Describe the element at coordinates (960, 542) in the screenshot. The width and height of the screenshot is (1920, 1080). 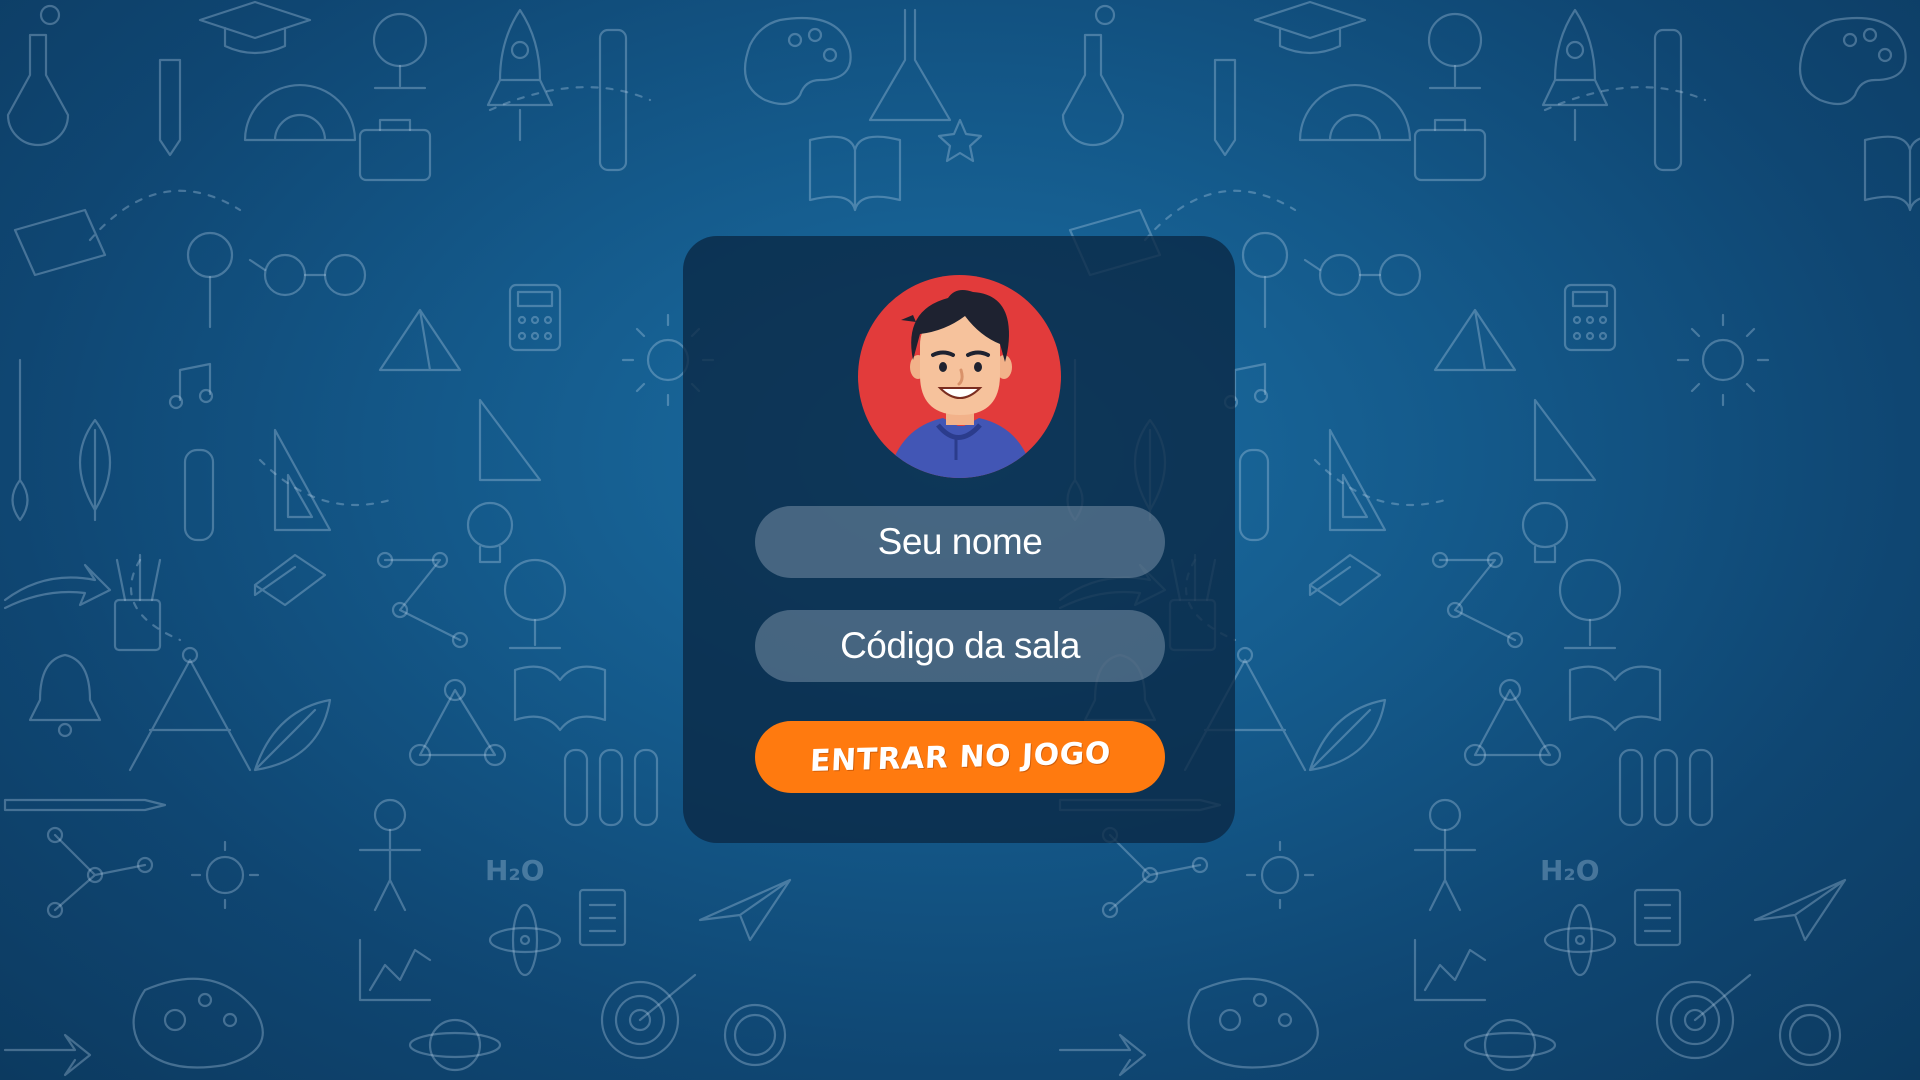
I see `player-name-input` at that location.